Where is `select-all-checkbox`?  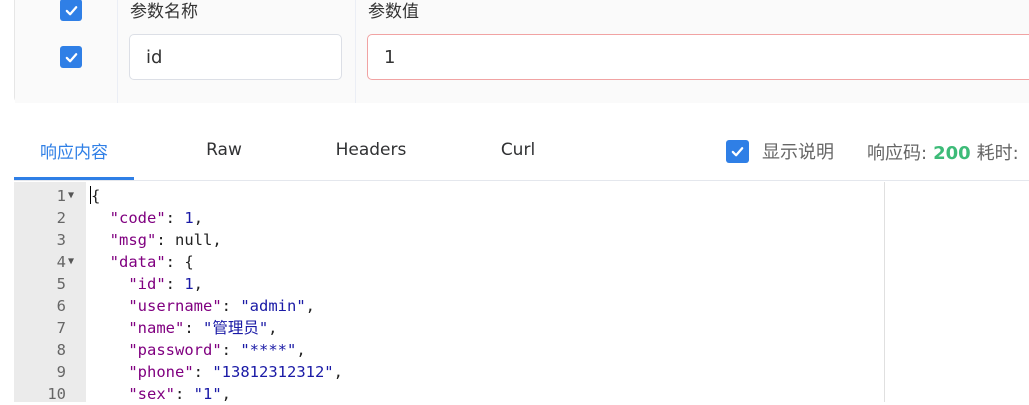 select-all-checkbox is located at coordinates (71, 10).